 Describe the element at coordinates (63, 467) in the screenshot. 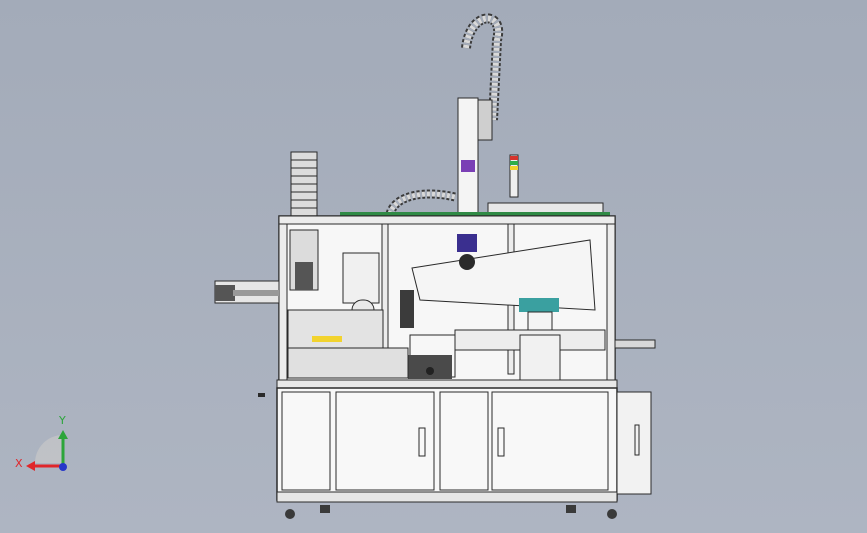

I see `z-axis-dot` at that location.